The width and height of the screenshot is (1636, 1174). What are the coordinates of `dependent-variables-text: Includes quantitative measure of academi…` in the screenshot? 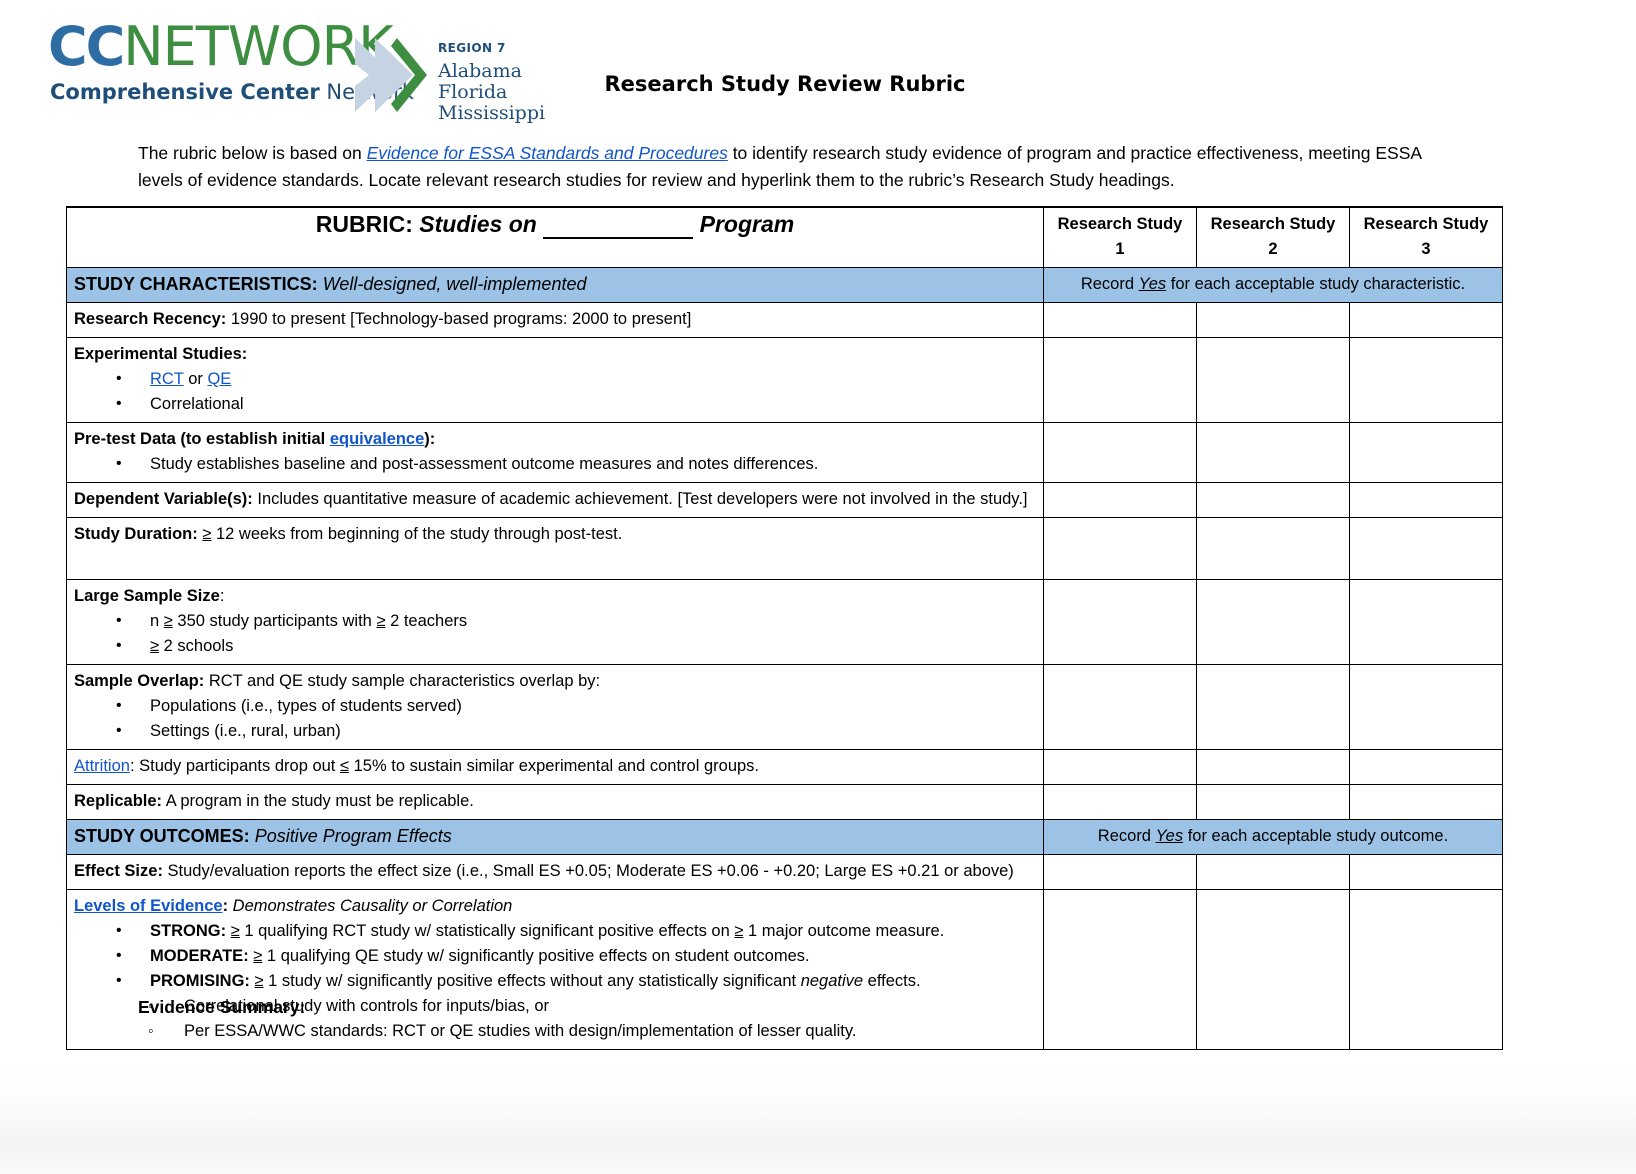 It's located at (640, 499).